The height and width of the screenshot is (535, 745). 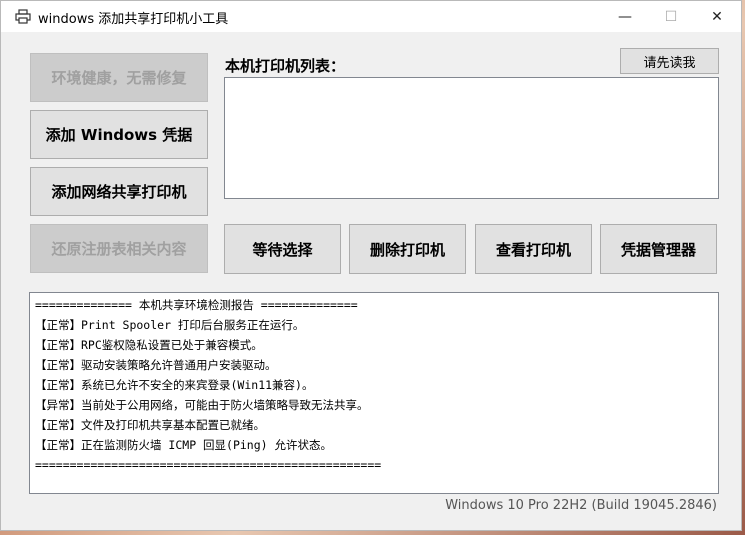 I want to click on report-line: ============== 本机共享环境检测报告 ==============, so click(x=196, y=305).